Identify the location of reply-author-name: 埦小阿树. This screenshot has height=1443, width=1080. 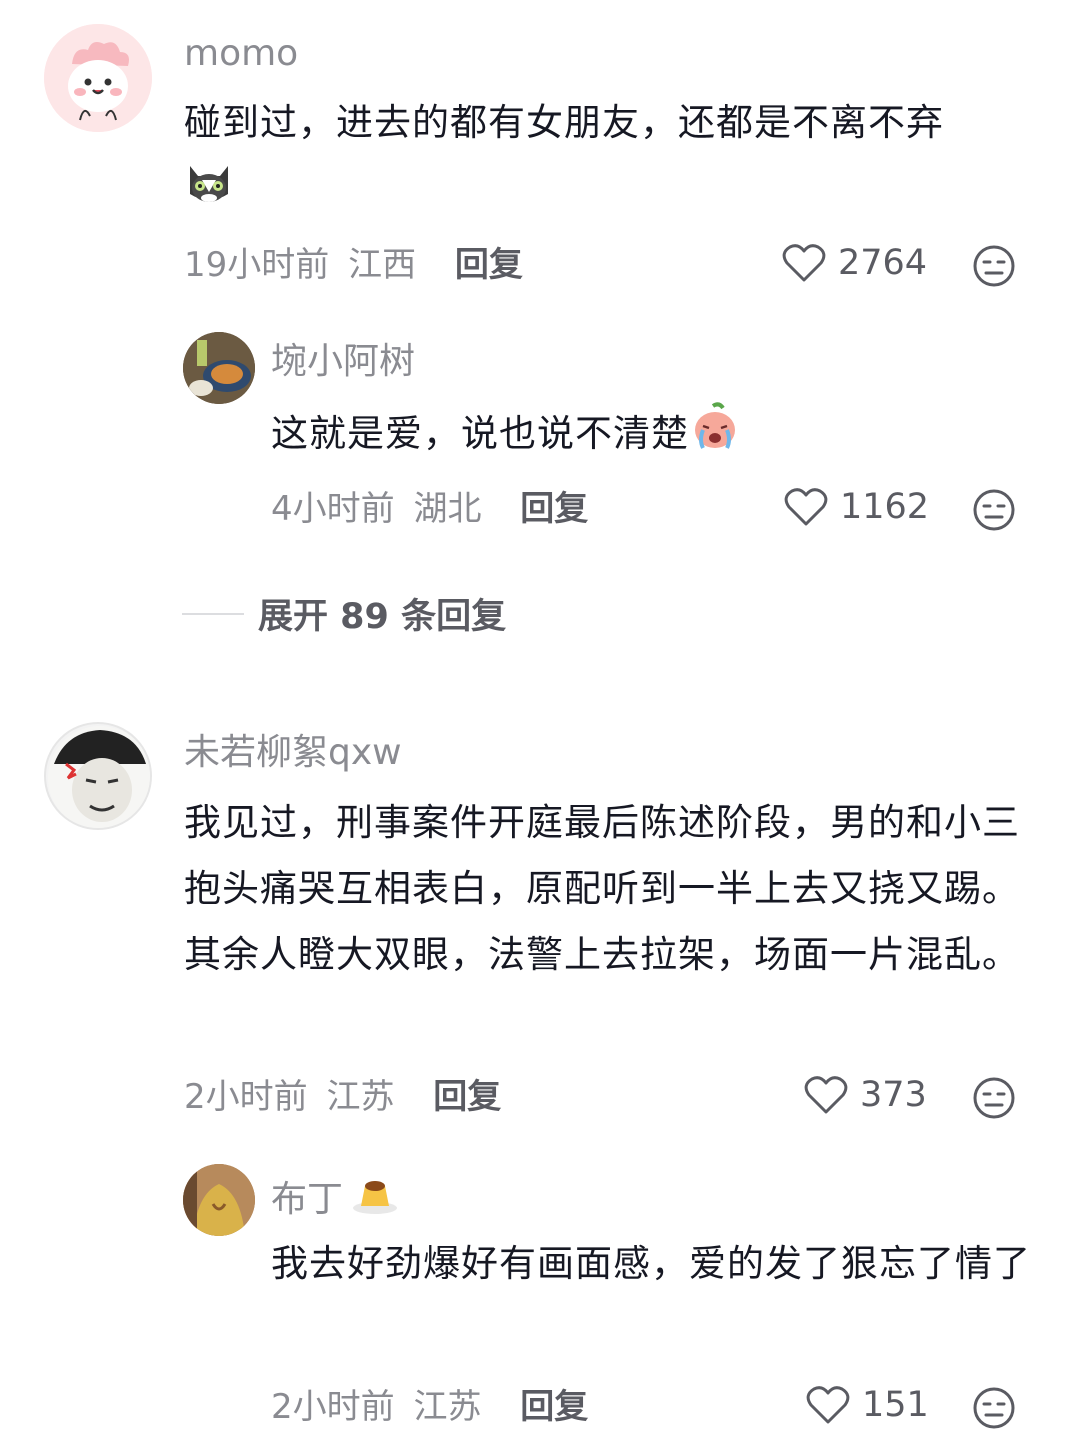
(343, 362).